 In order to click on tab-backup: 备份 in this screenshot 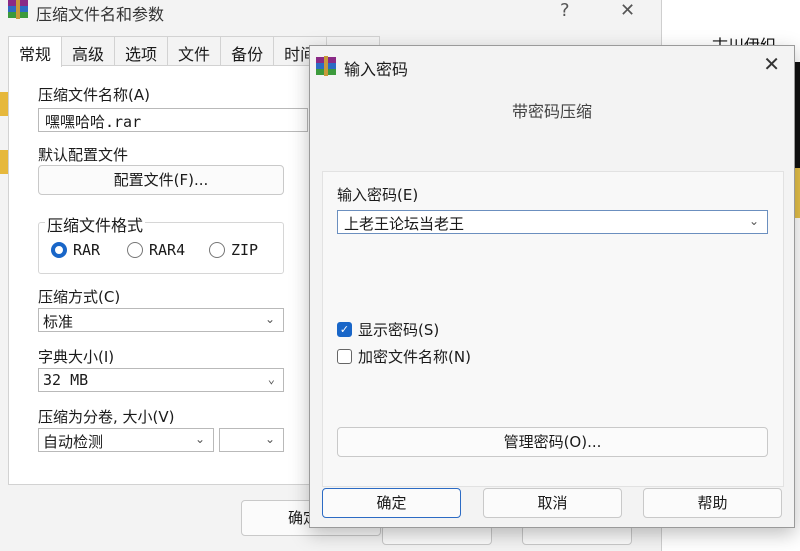, I will do `click(247, 51)`.